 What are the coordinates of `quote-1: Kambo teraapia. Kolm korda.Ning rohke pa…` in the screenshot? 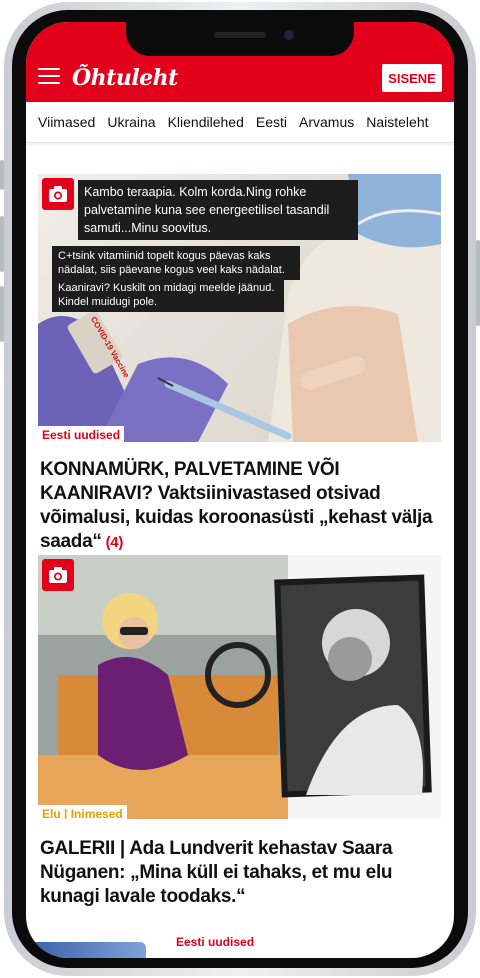 It's located at (218, 210).